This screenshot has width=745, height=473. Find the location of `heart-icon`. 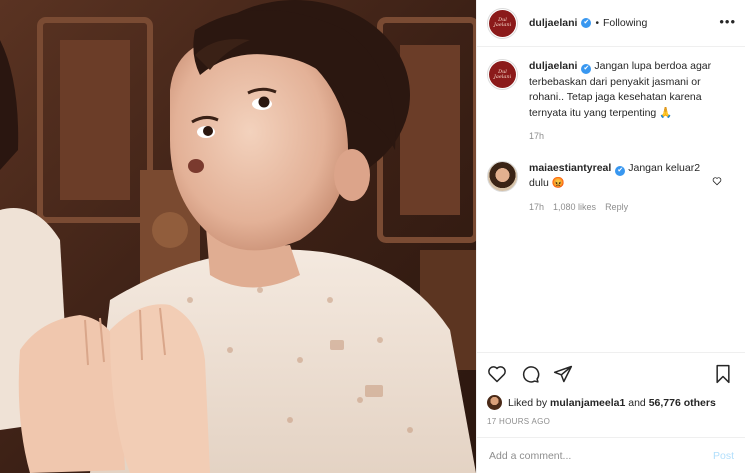

heart-icon is located at coordinates (497, 374).